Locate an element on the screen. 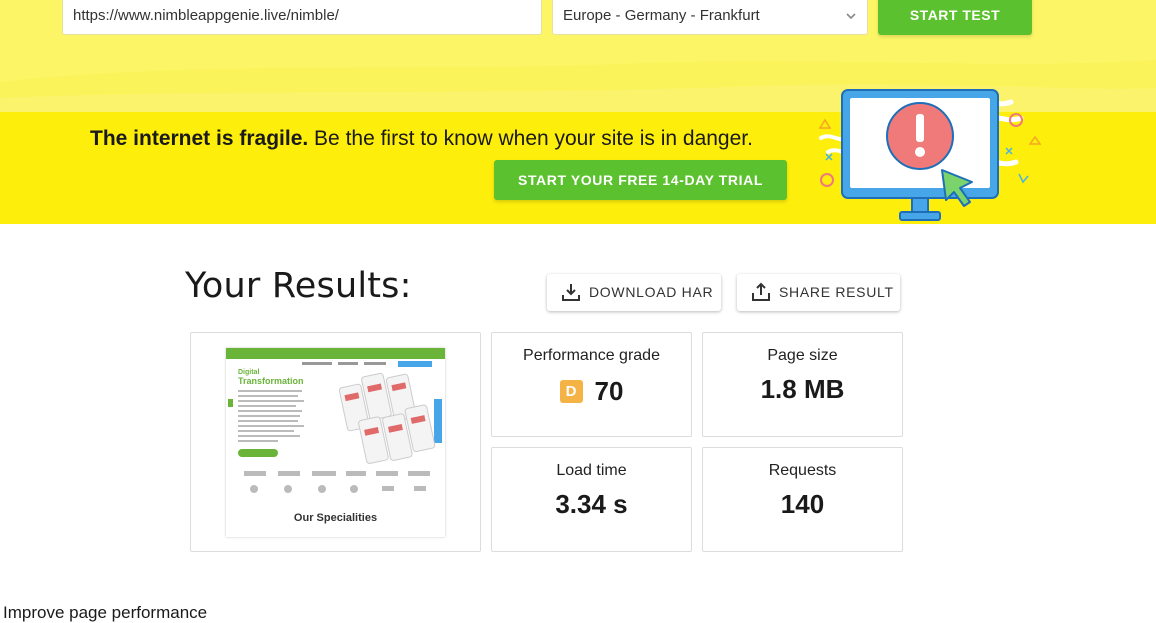  requests-card: Requests 140 is located at coordinates (802, 499).